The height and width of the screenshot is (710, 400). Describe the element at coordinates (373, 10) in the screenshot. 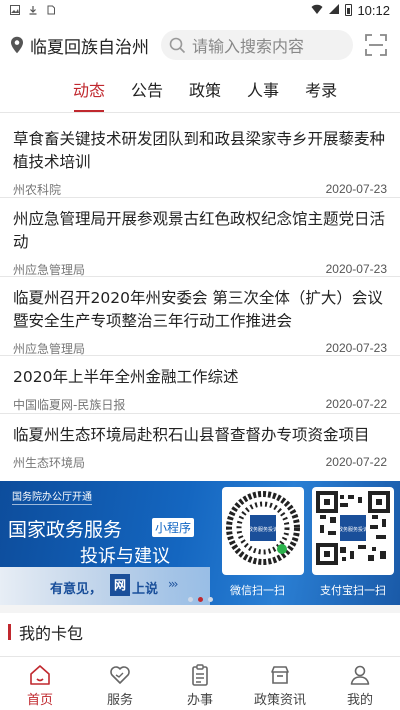

I see `status-time: 10:12` at that location.